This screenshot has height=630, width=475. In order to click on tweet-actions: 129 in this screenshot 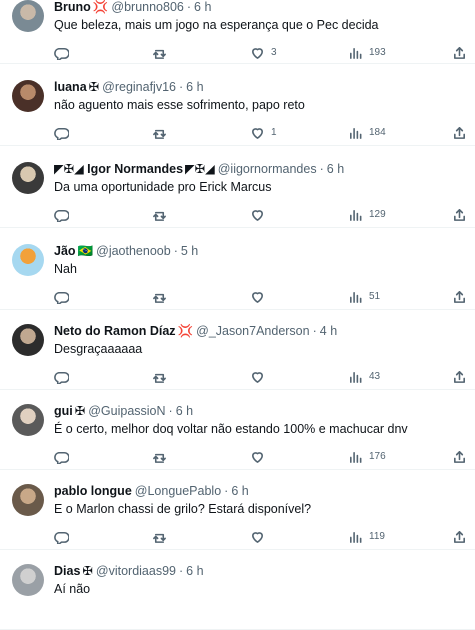, I will do `click(260, 214)`.